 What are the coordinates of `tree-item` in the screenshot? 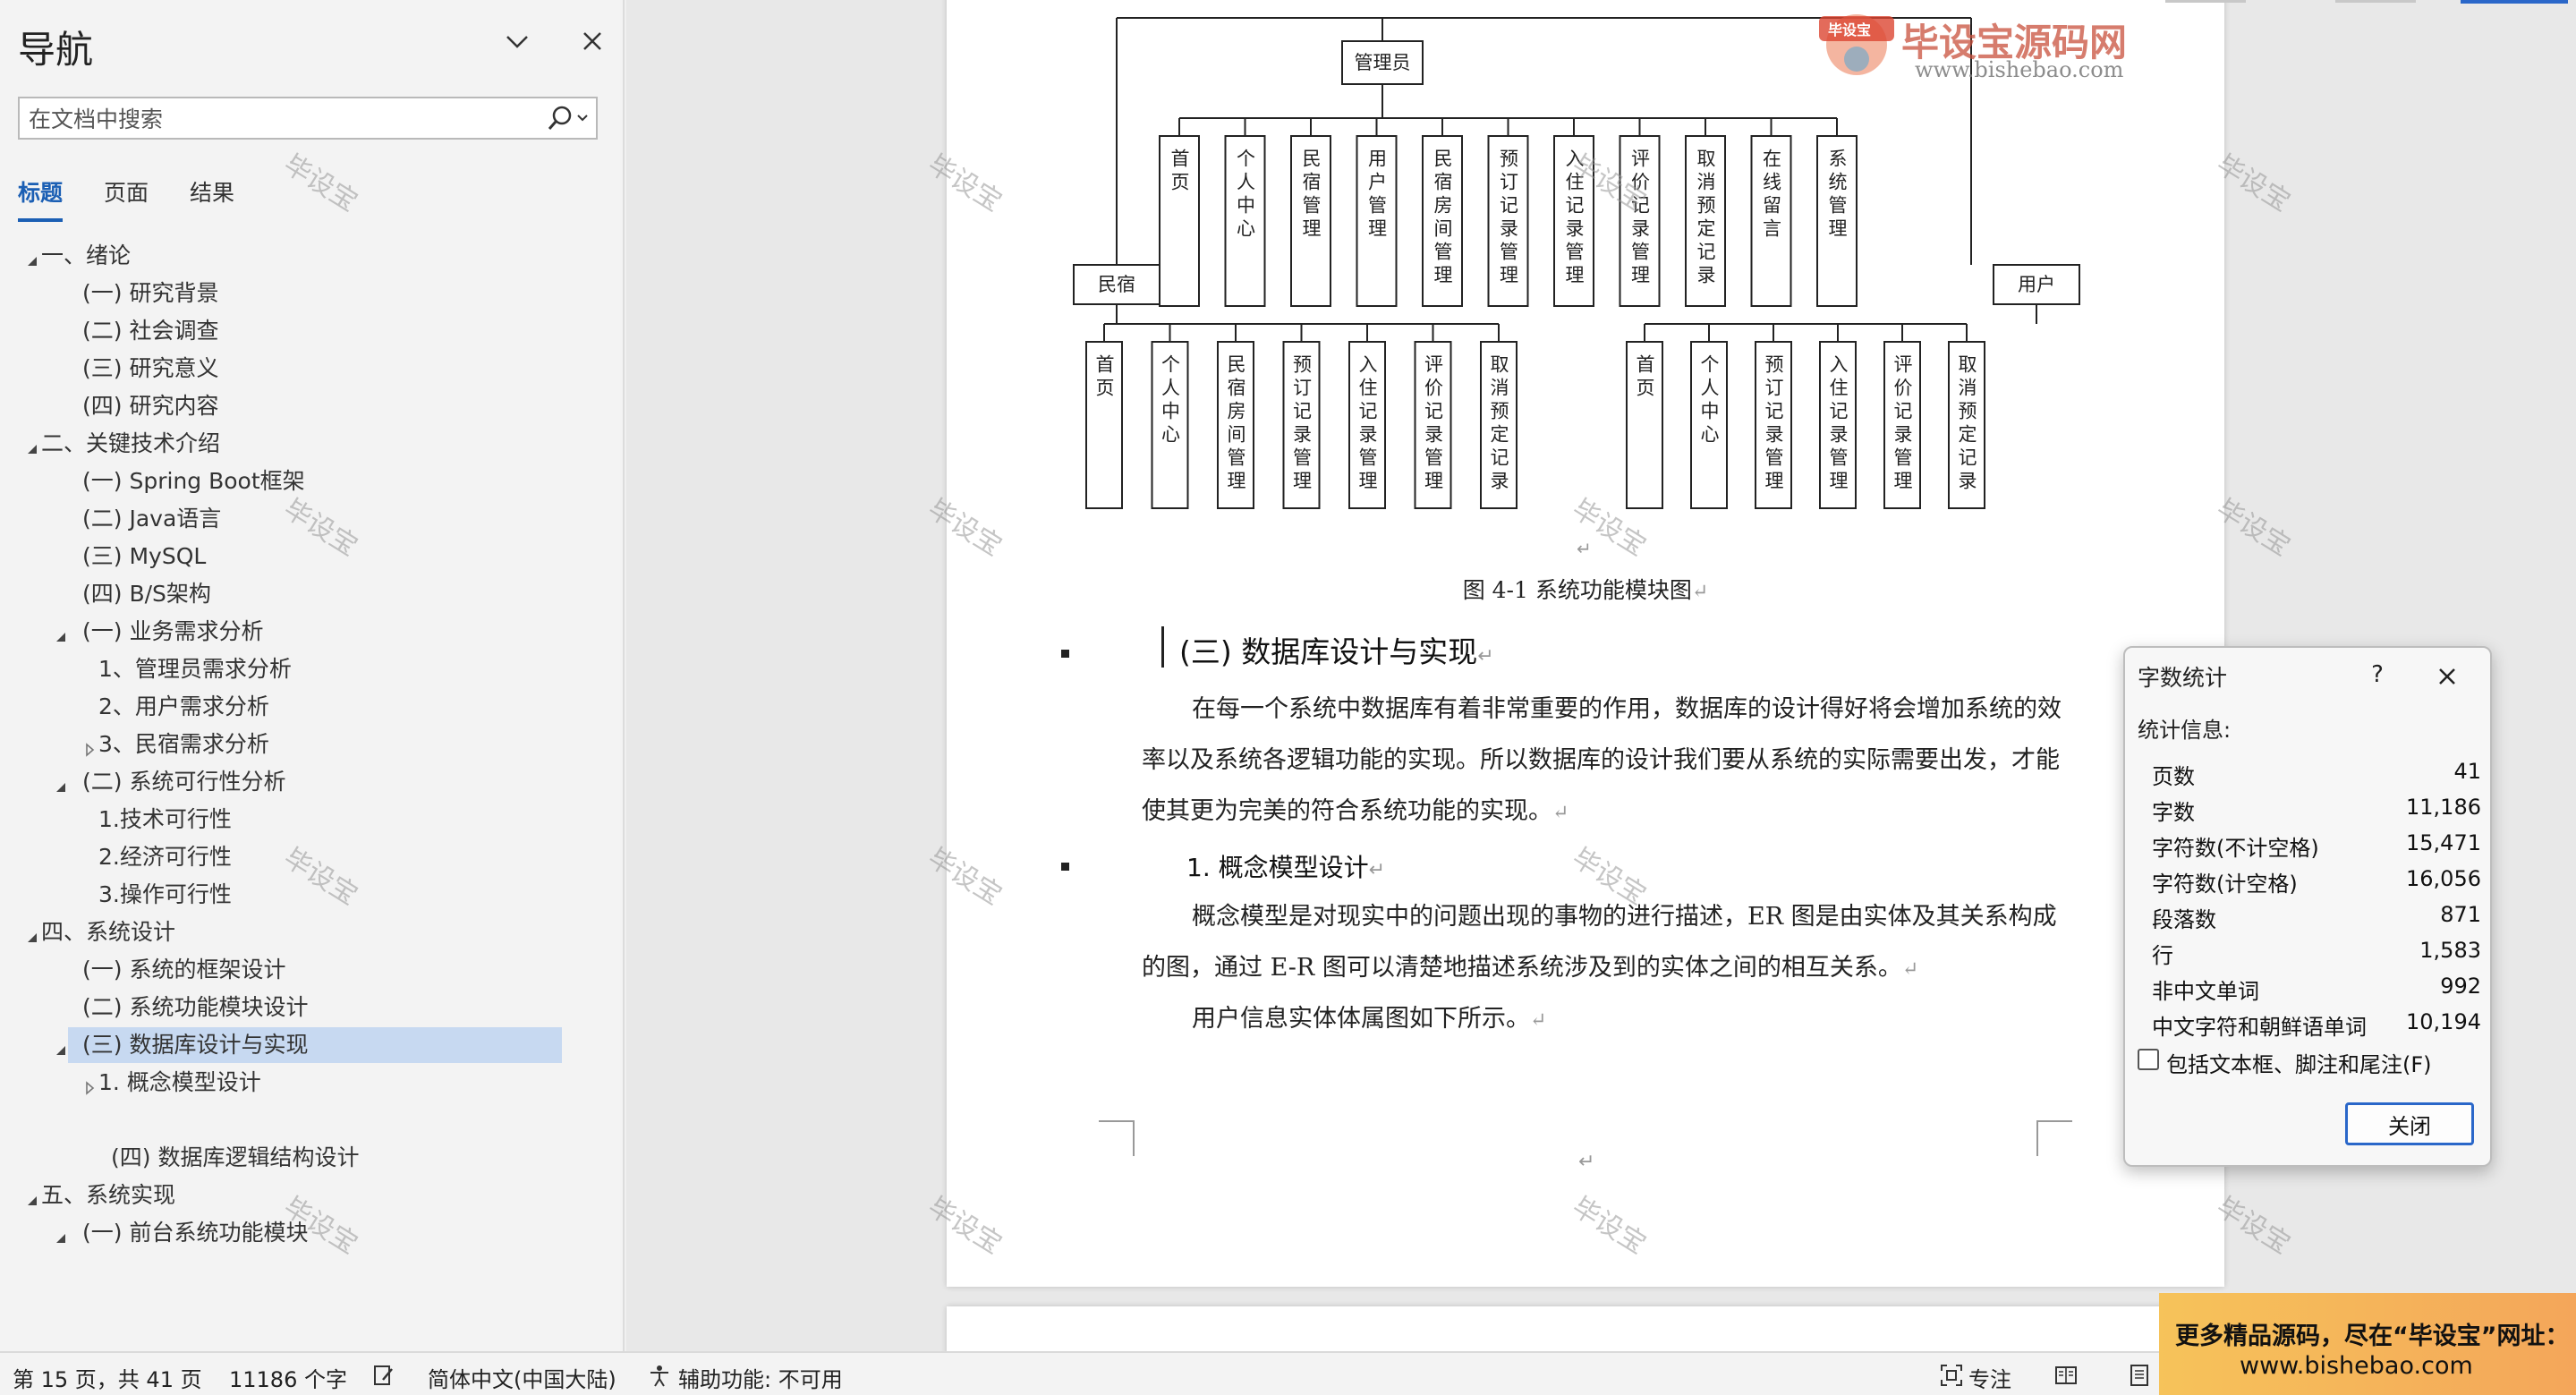 It's located at (311, 1120).